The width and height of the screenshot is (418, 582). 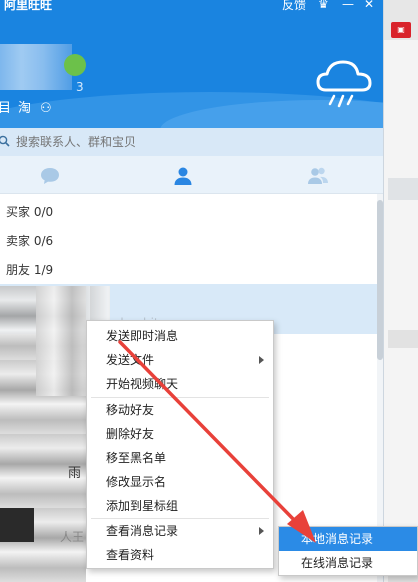 I want to click on menu-item-label: 查看消息记录, so click(x=142, y=531).